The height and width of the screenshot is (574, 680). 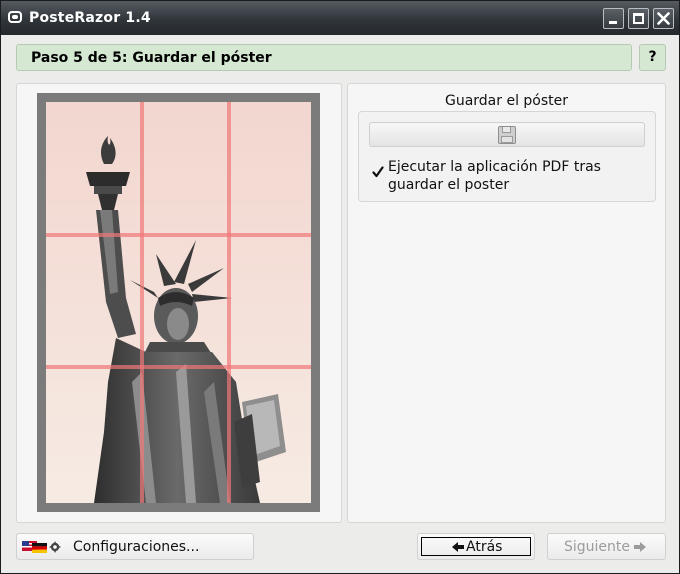 What do you see at coordinates (41, 547) in the screenshot?
I see `language-flags-icon` at bounding box center [41, 547].